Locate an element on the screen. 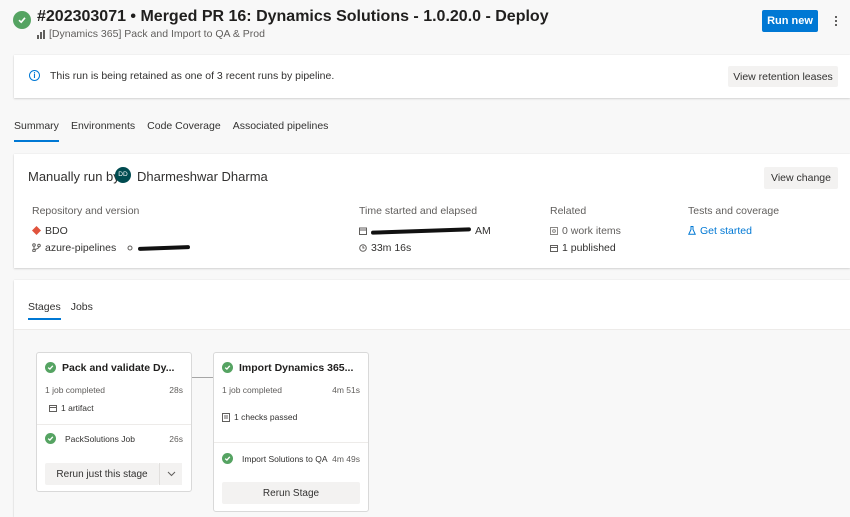  job-name: PackSolutions Job is located at coordinates (100, 439).